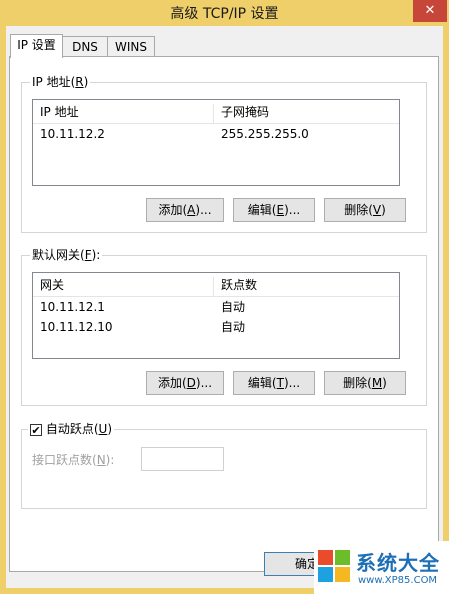  What do you see at coordinates (66, 255) in the screenshot?
I see `default-gateway-legend: 默认网关(F):` at bounding box center [66, 255].